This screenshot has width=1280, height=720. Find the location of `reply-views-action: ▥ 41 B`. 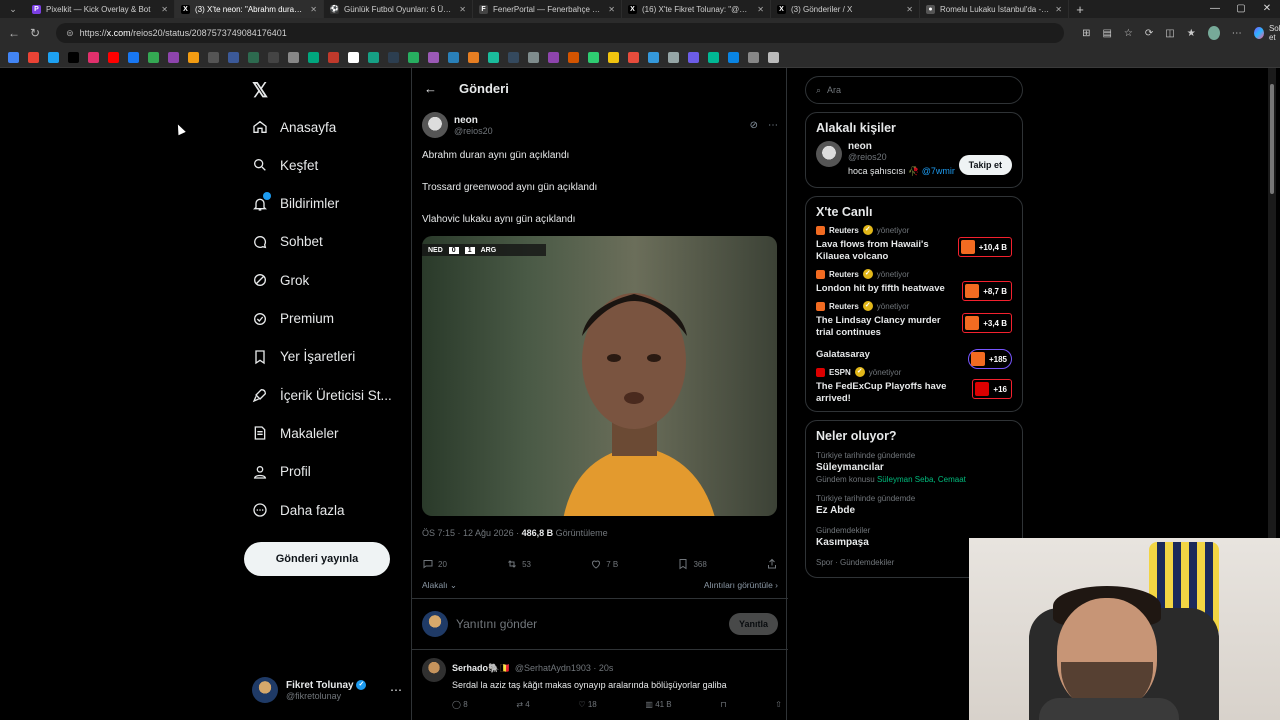

reply-views-action: ▥ 41 B is located at coordinates (658, 704).